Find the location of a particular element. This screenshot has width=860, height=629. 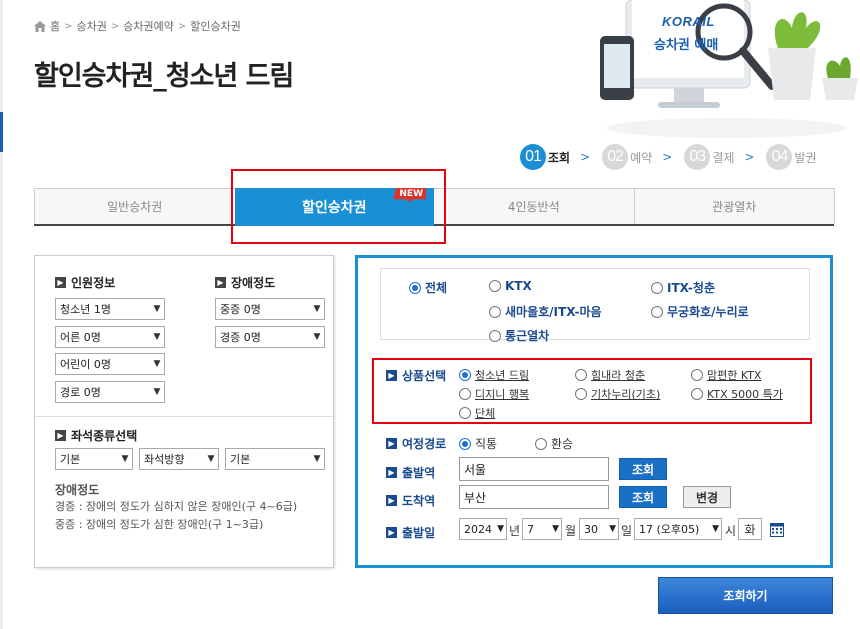

train-all-radio: 전체 is located at coordinates (428, 287).